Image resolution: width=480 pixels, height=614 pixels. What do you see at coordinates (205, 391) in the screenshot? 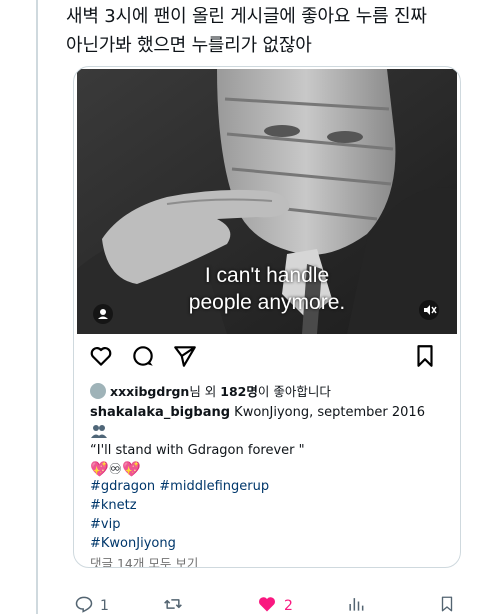
I see `likes-text-a: 님 외` at bounding box center [205, 391].